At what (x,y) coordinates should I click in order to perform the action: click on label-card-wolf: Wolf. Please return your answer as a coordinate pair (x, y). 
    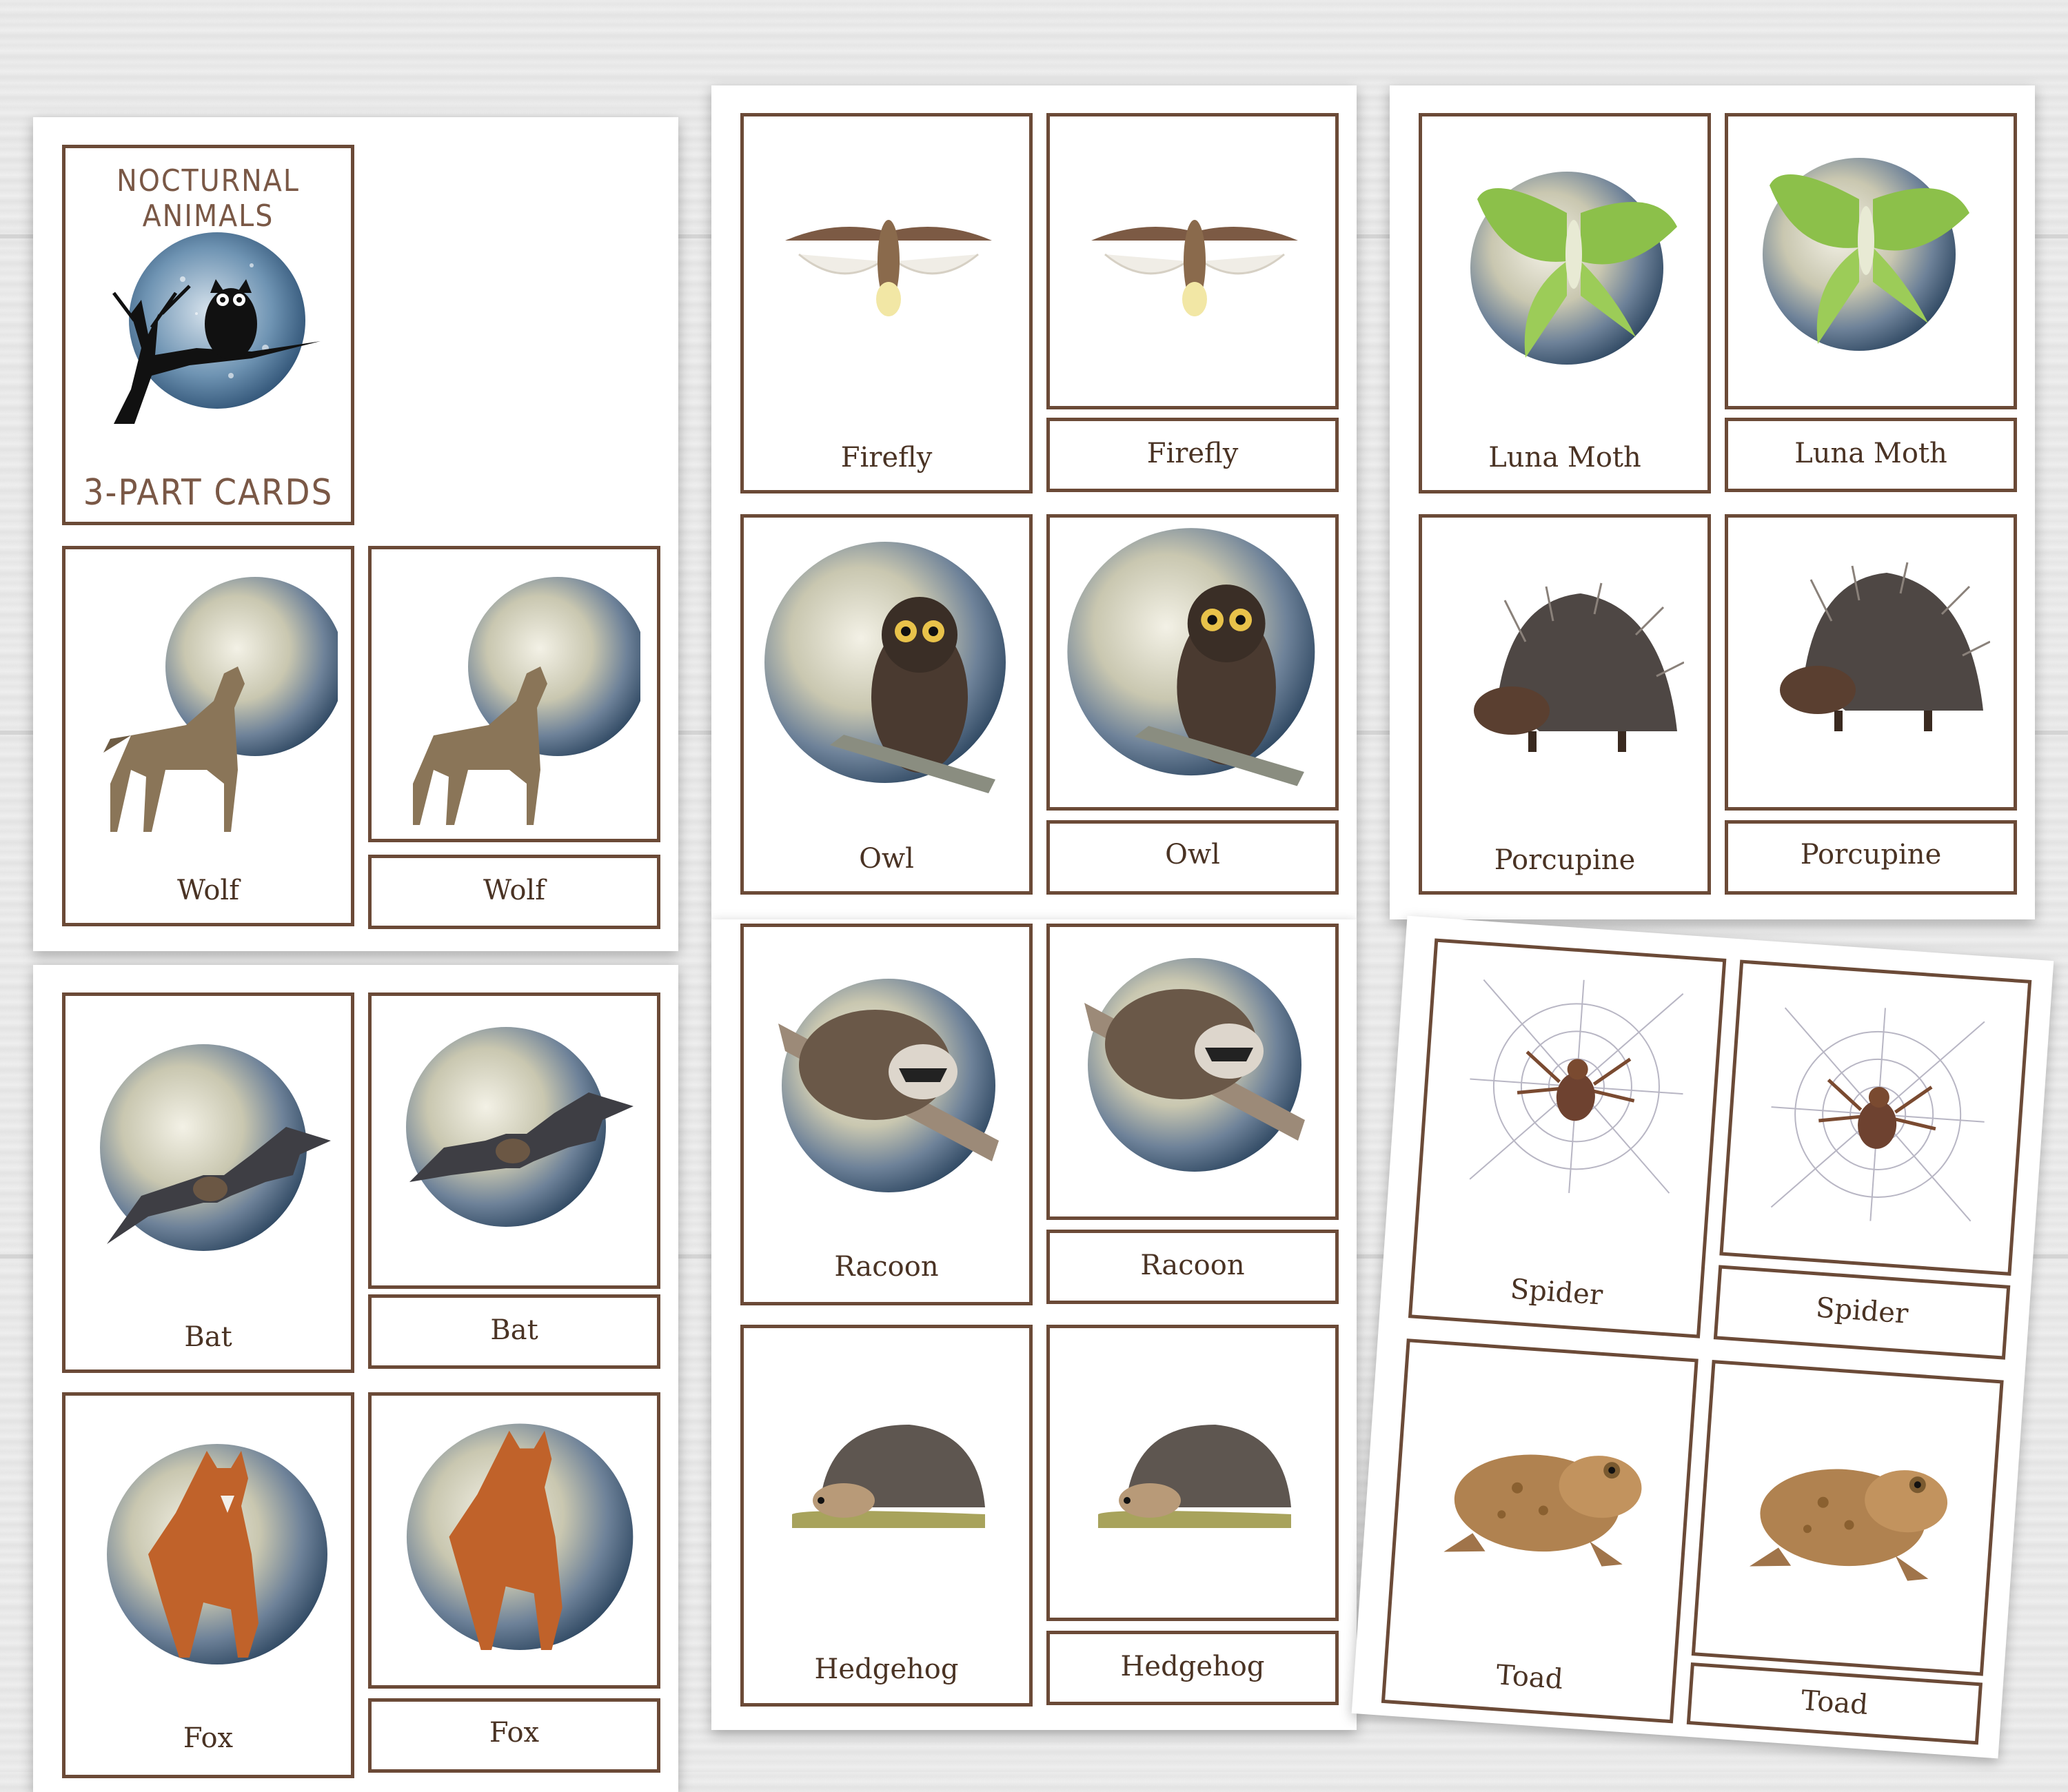
    Looking at the image, I should click on (514, 892).